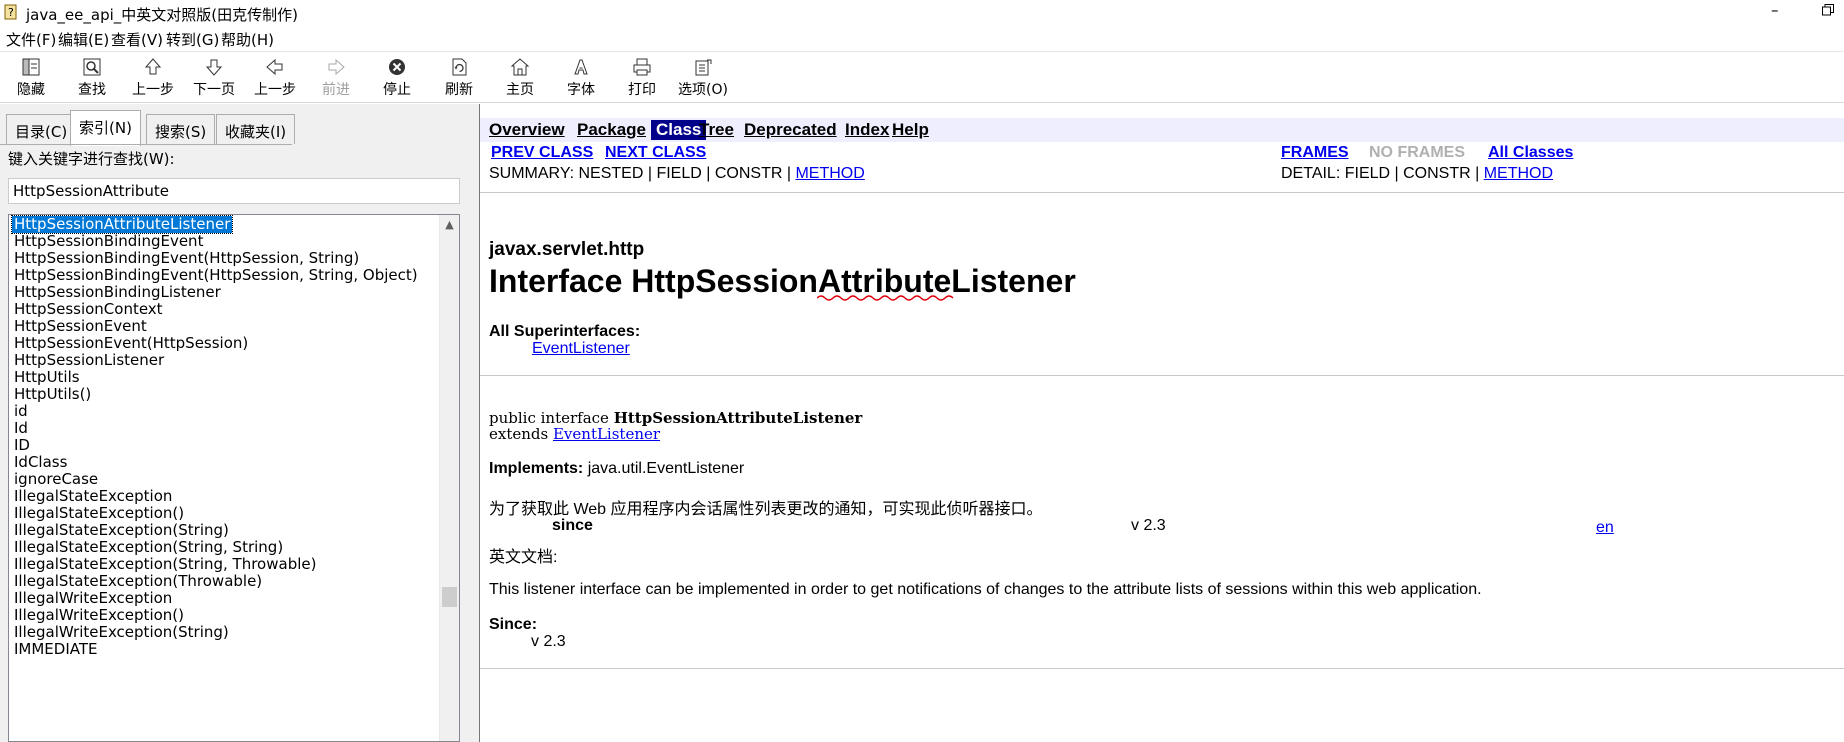 The image size is (1844, 742). Describe the element at coordinates (247, 39) in the screenshot. I see `menu-help: 帮助(H)` at that location.